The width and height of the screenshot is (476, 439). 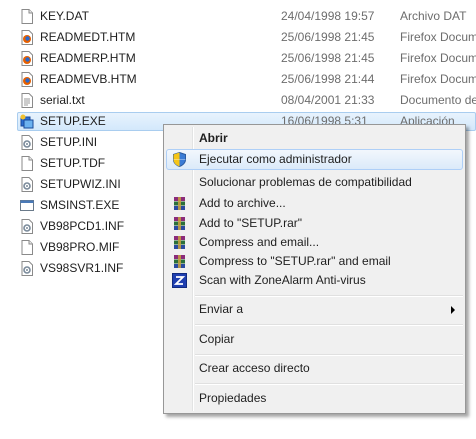 What do you see at coordinates (314, 339) in the screenshot?
I see `menu-item-copy: Copiar` at bounding box center [314, 339].